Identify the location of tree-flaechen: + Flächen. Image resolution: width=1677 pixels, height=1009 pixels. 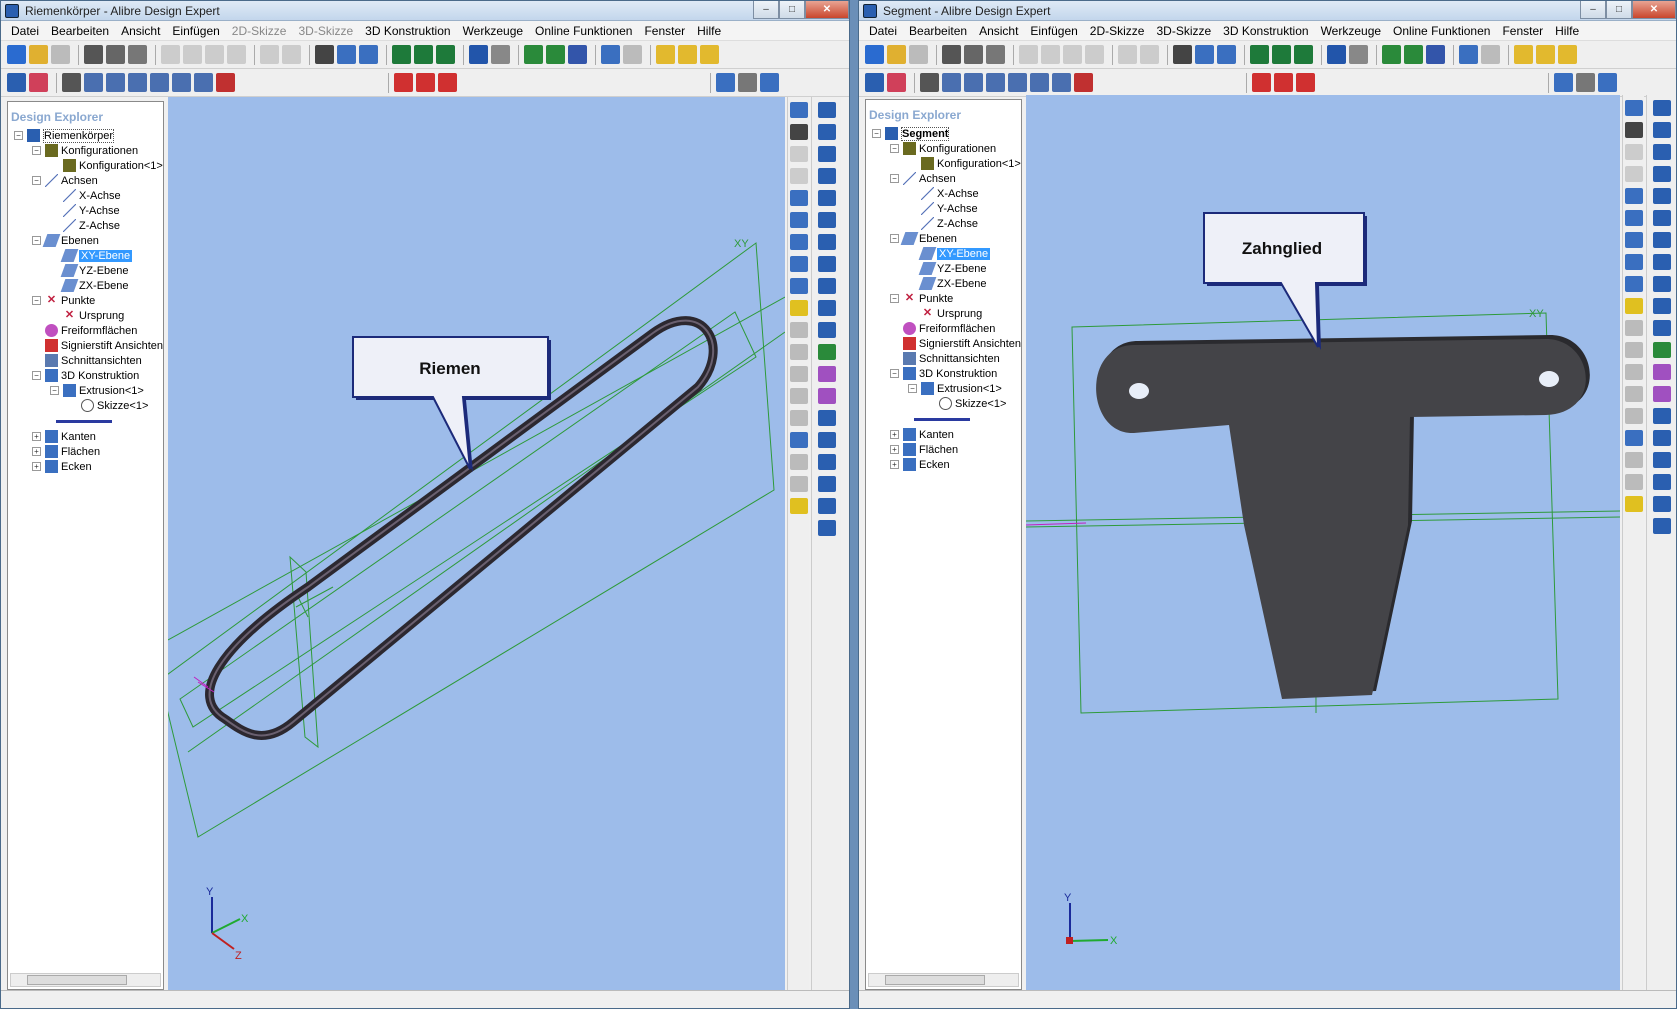
(946, 449).